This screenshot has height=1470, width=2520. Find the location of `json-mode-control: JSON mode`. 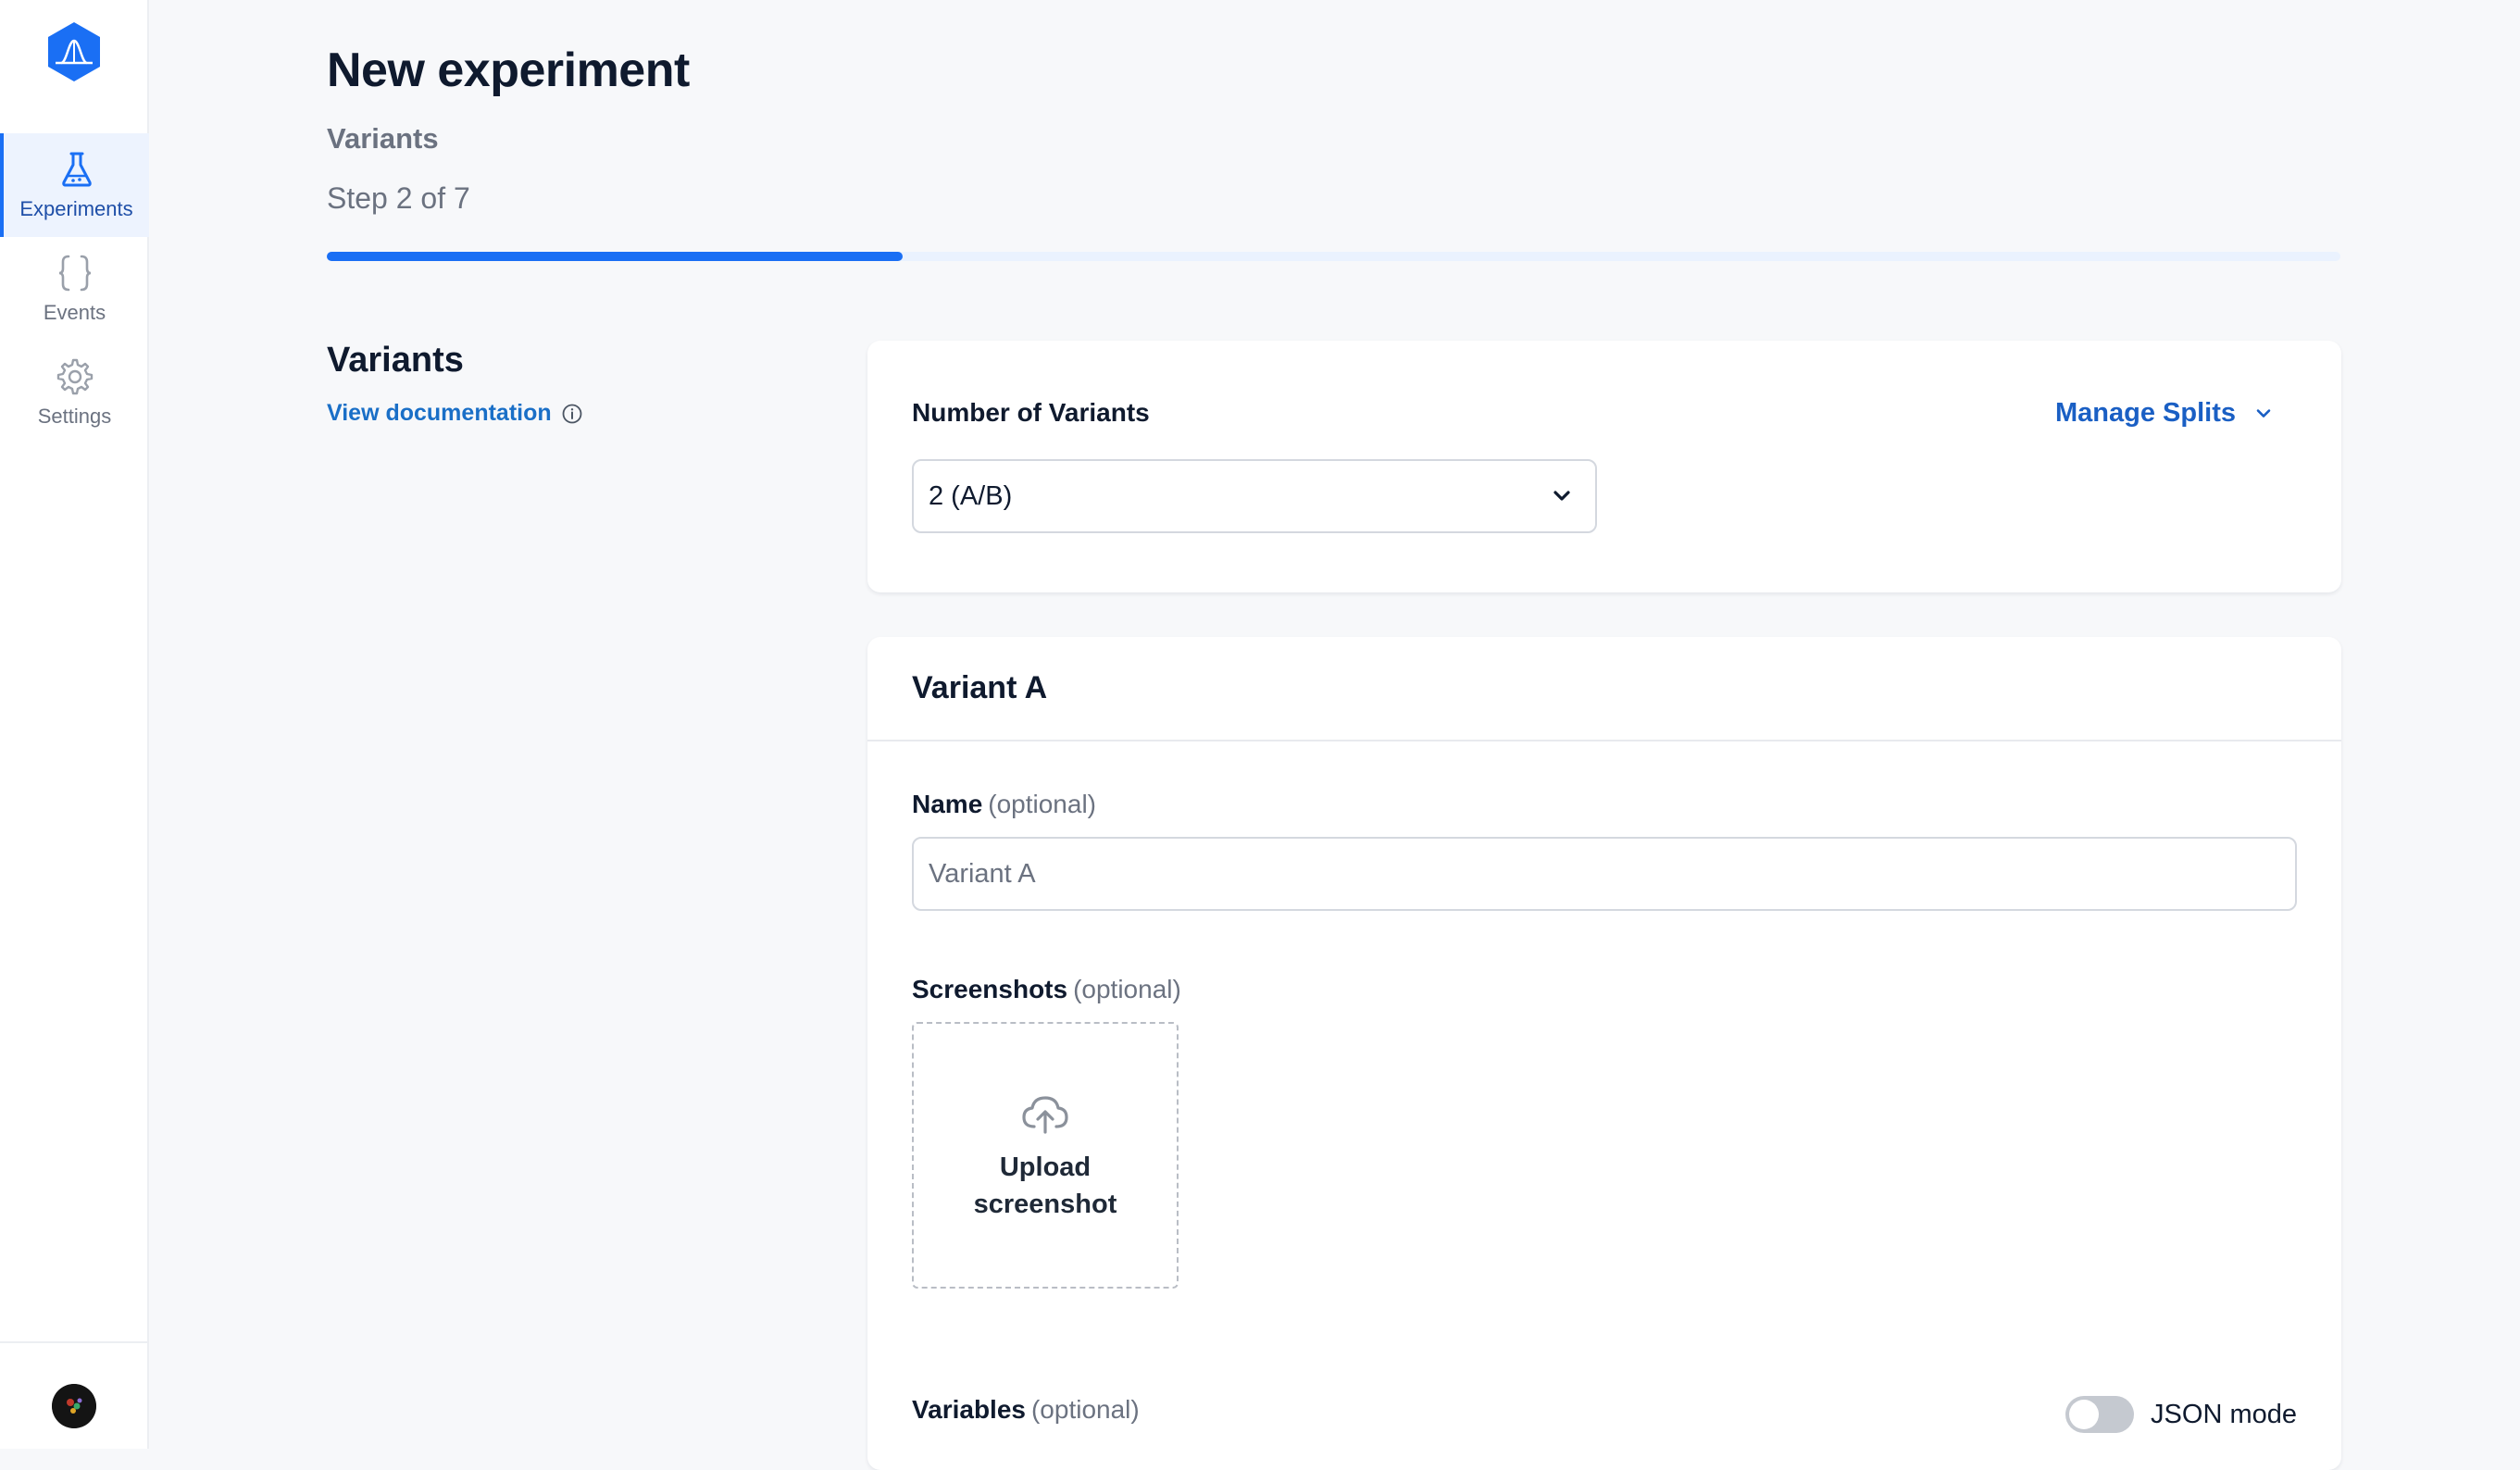

json-mode-control: JSON mode is located at coordinates (2181, 1414).